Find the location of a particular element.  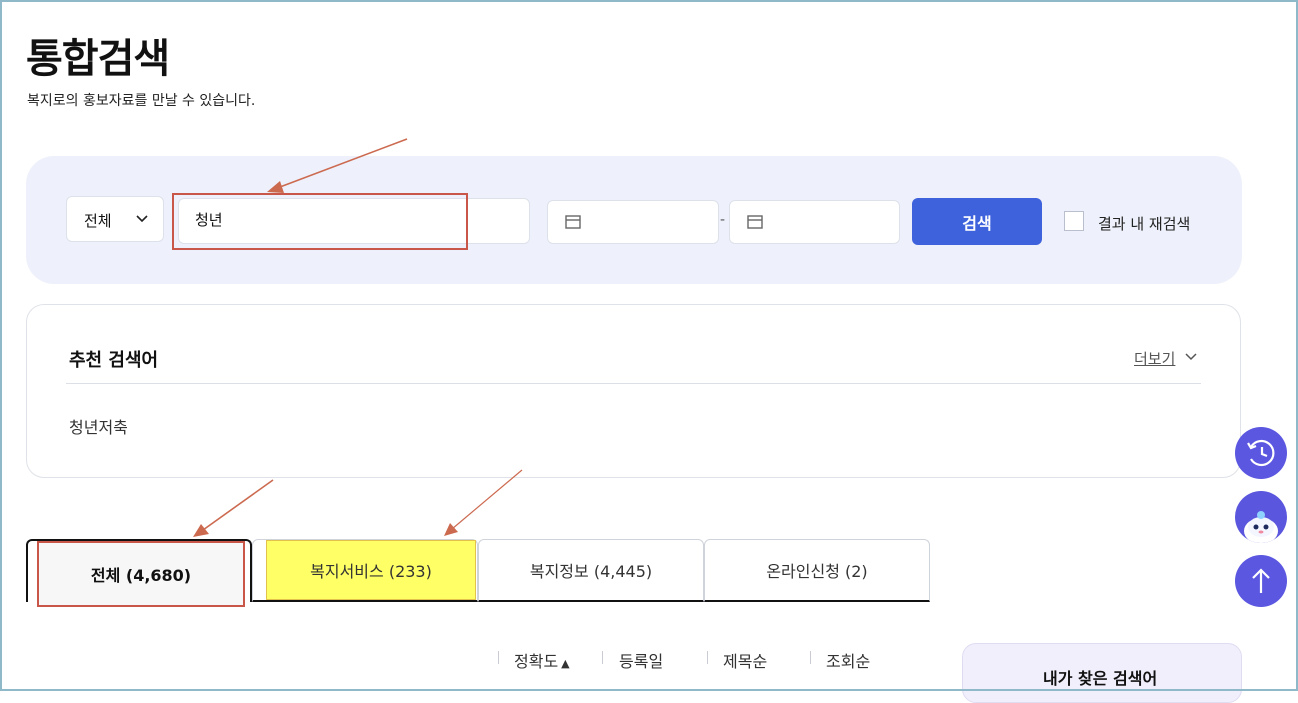

date-from-field is located at coordinates (633, 222).